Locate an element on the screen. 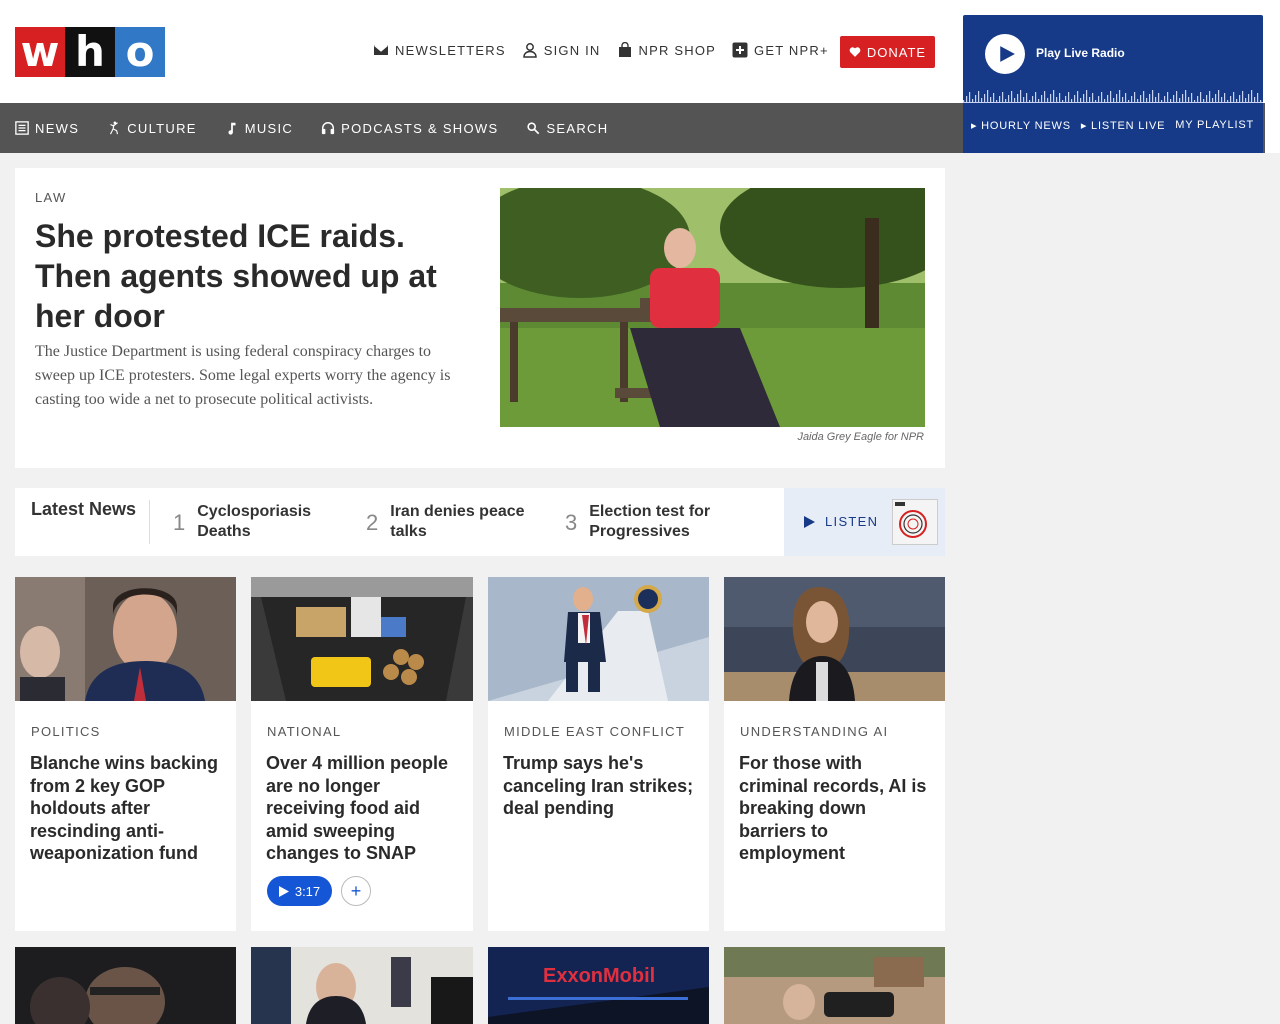 The image size is (1280, 1024). get-npr-plus-link: GET NPR+ is located at coordinates (780, 50).